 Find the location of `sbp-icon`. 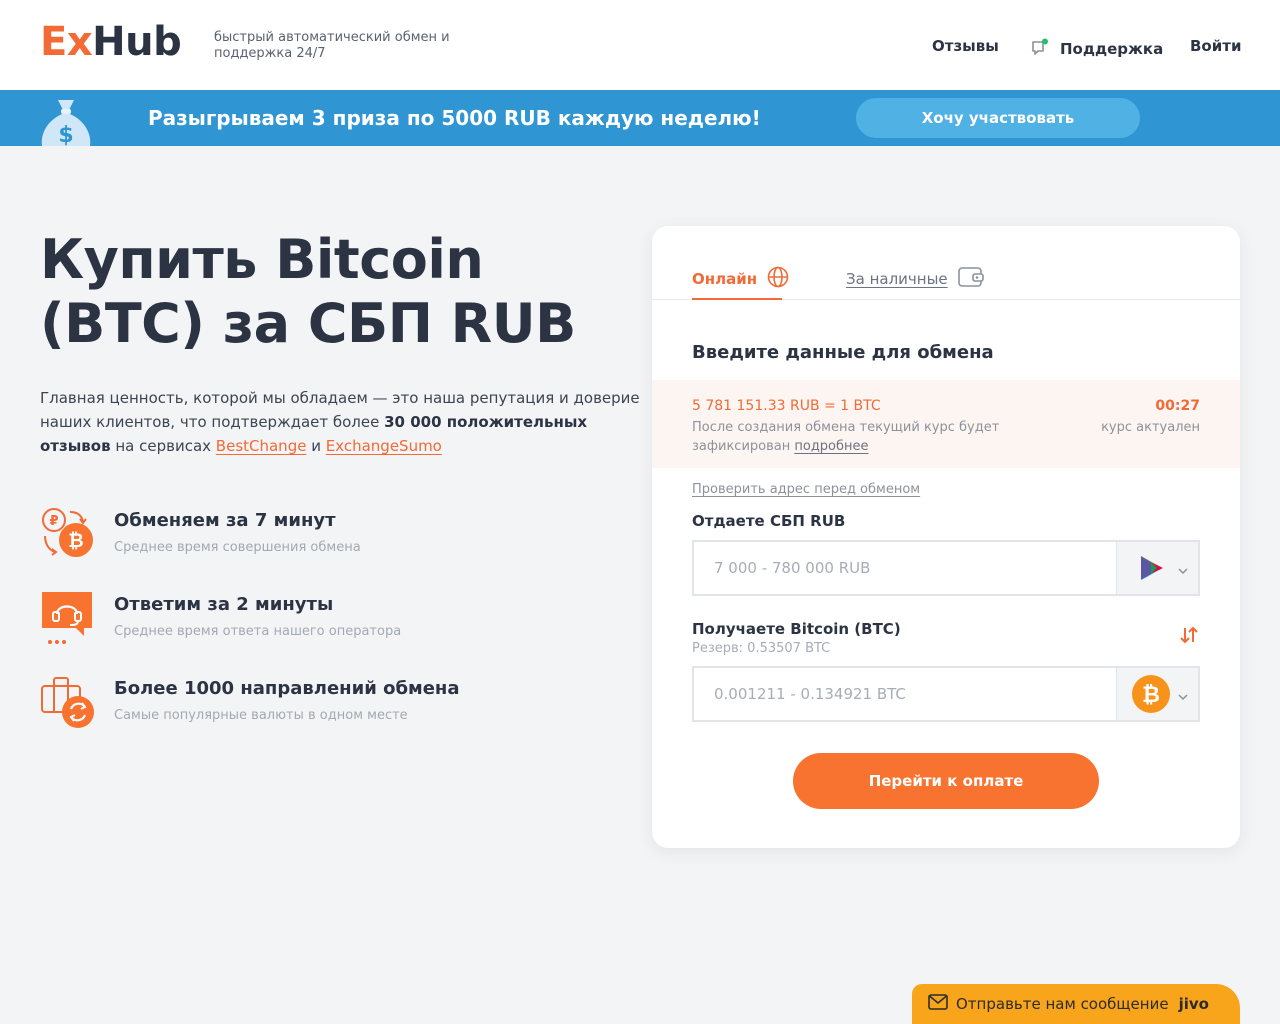

sbp-icon is located at coordinates (1151, 568).